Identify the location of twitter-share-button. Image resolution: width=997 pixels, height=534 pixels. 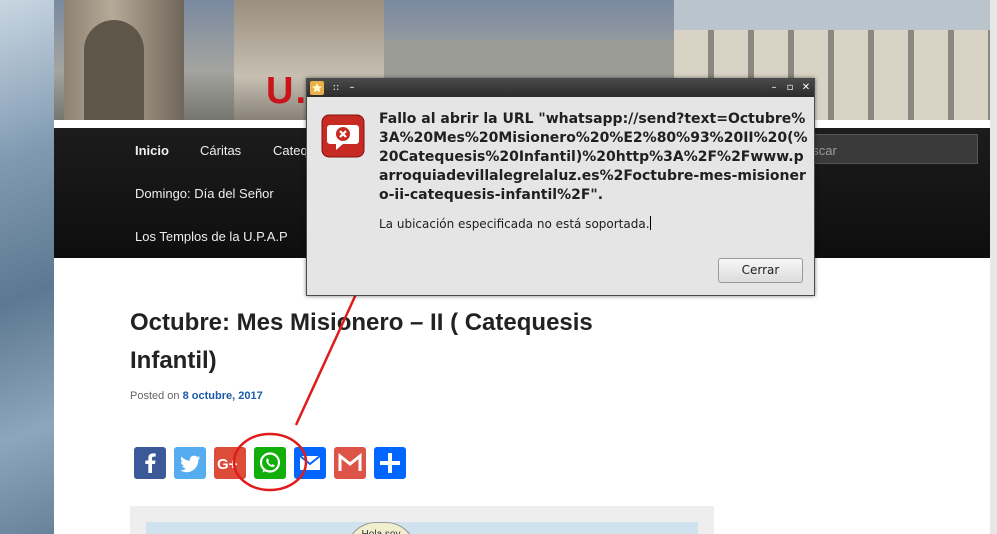
(190, 463).